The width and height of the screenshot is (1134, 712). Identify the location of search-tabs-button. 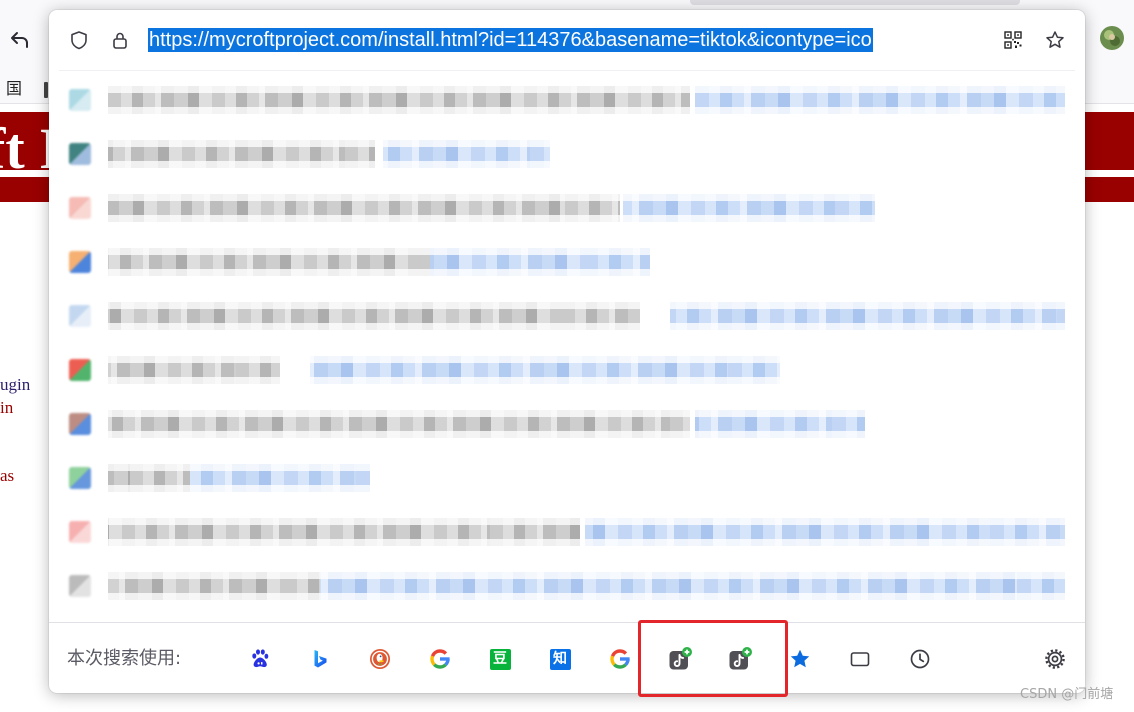
(860, 659).